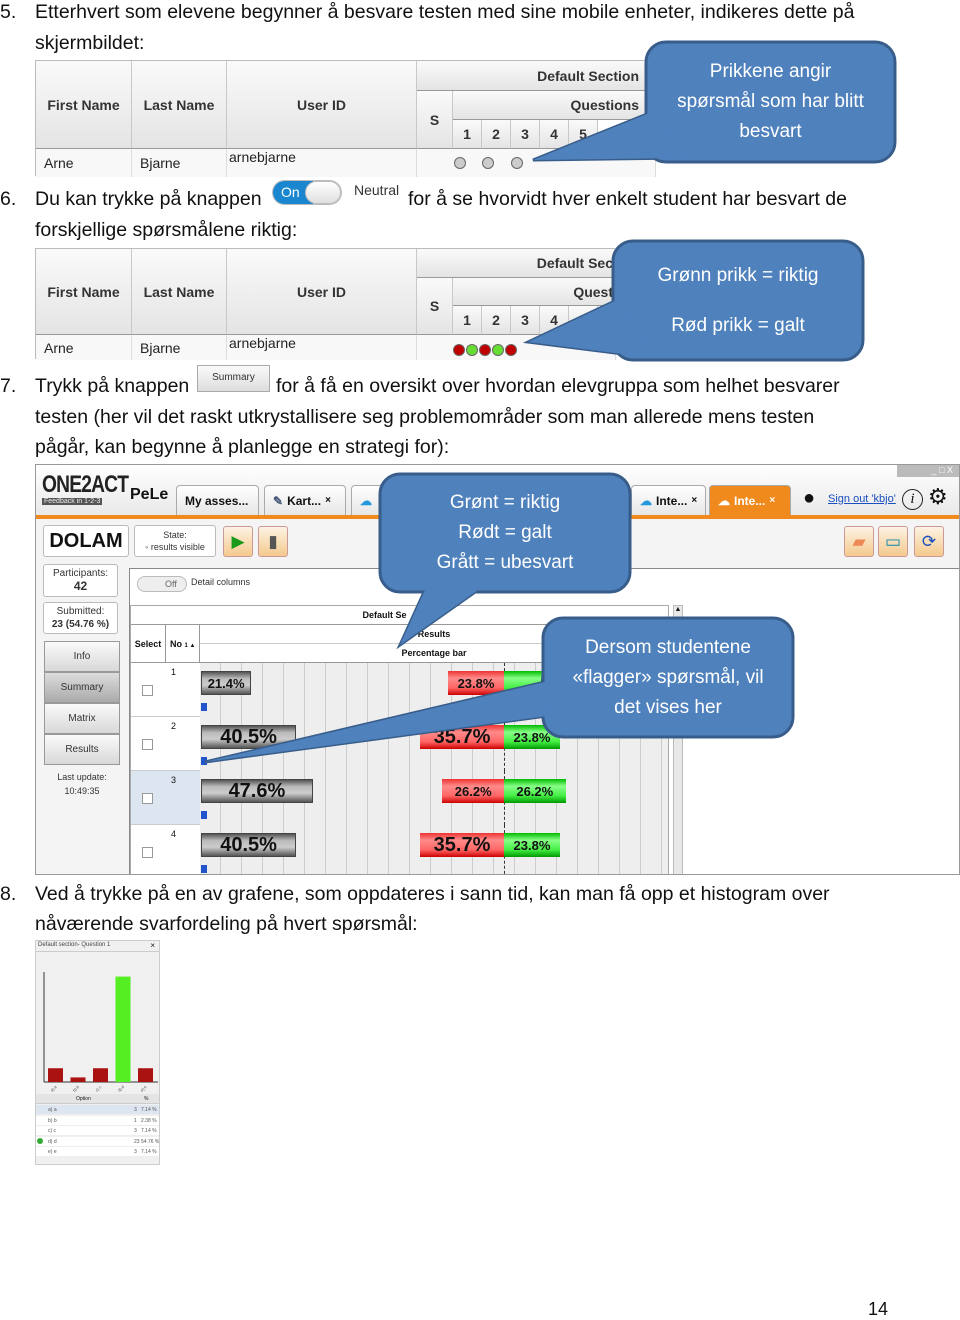 The height and width of the screenshot is (1320, 960). I want to click on callout-tail-fill, so click(376, 722).